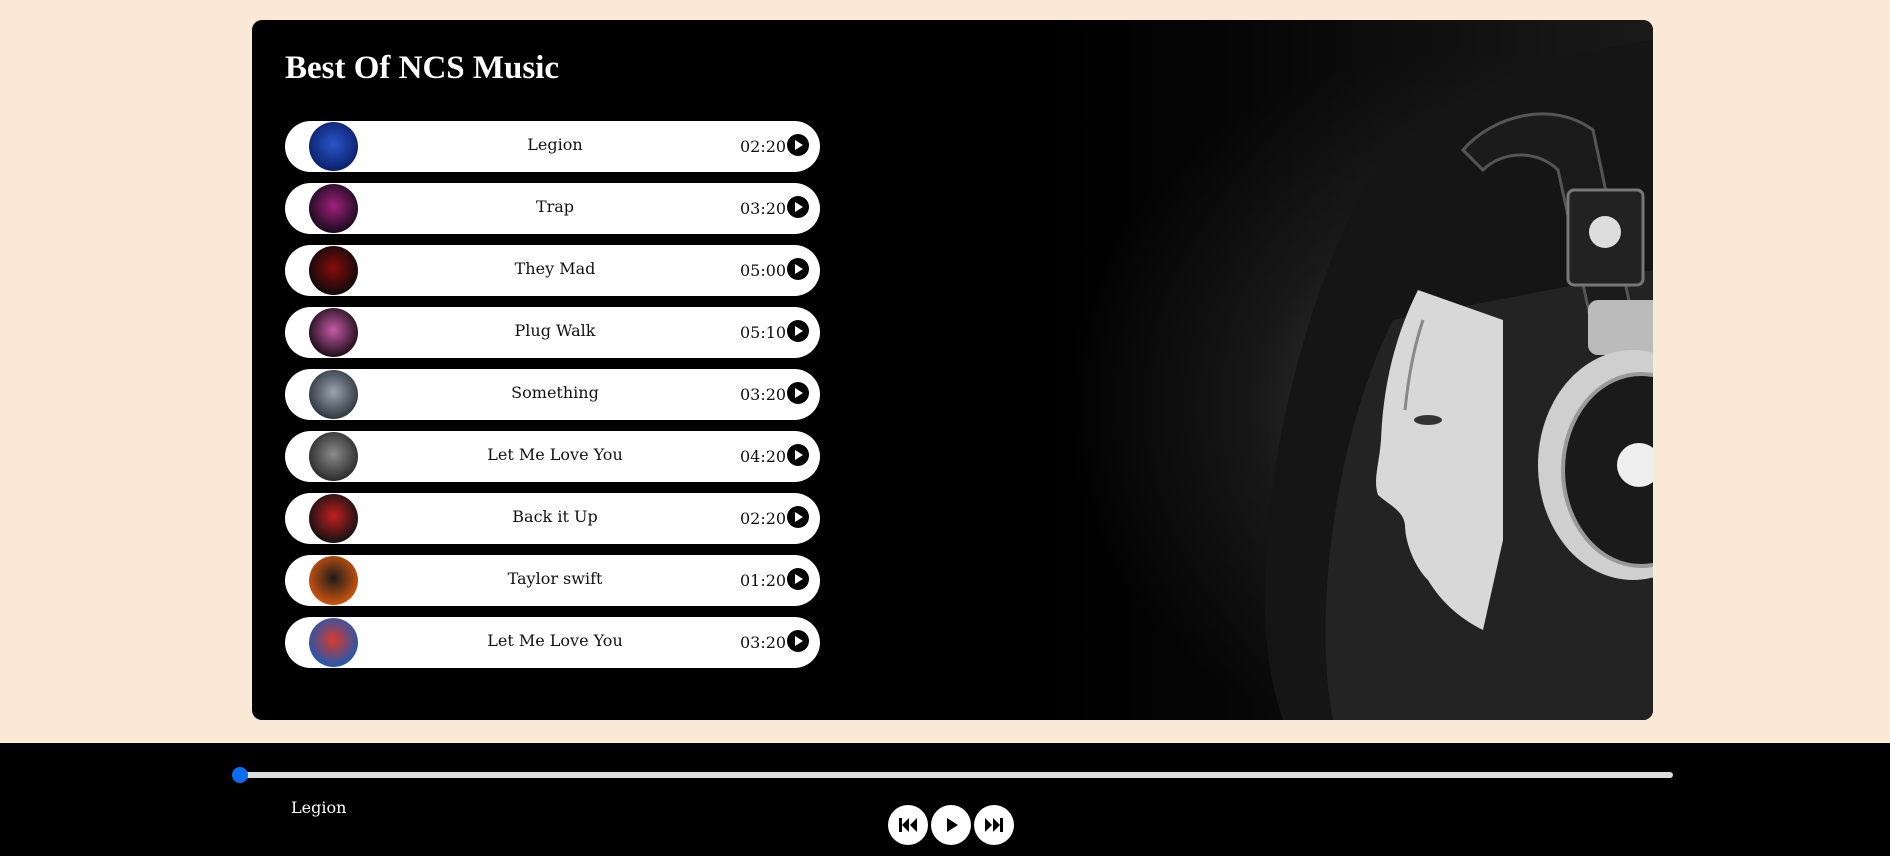 The width and height of the screenshot is (1890, 856). I want to click on player-controls, so click(951, 825).